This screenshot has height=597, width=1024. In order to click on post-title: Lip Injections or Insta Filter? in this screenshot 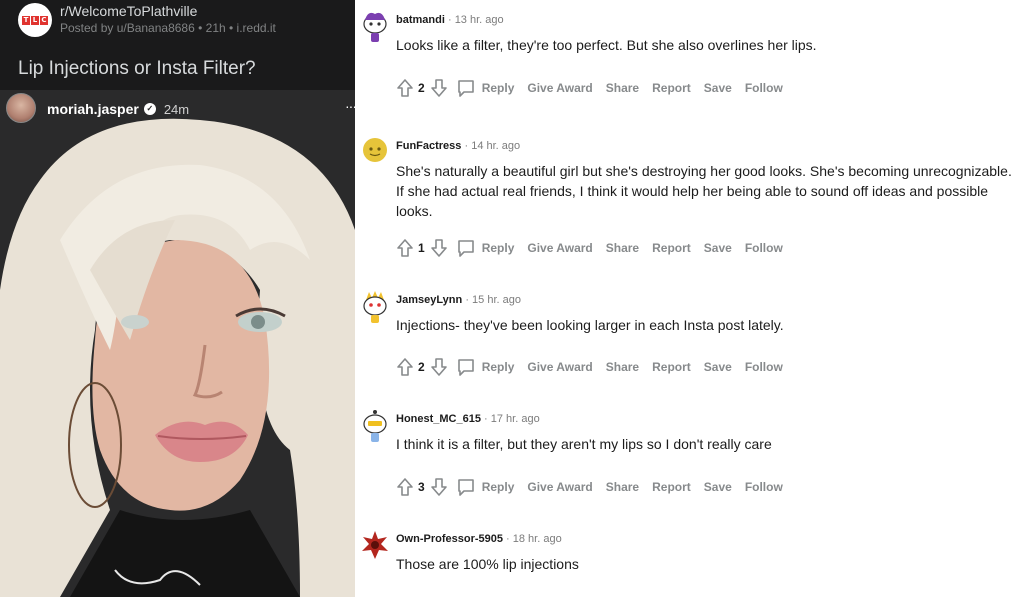, I will do `click(137, 69)`.